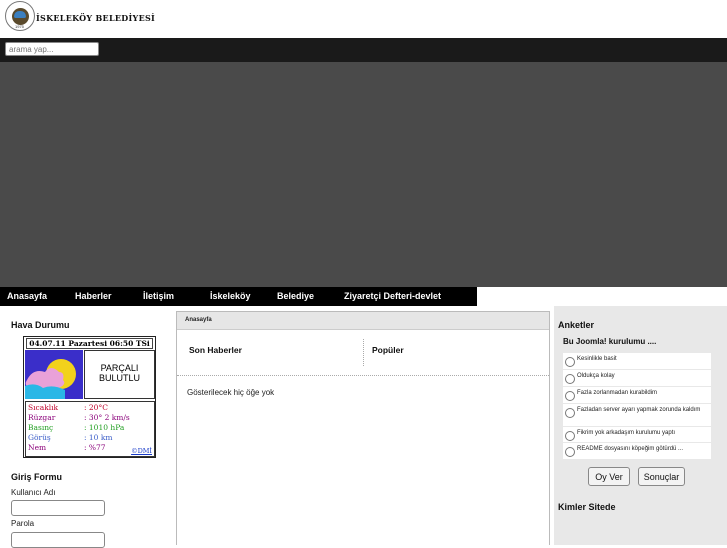 Image resolution: width=727 pixels, height=548 pixels. What do you see at coordinates (637, 361) in the screenshot?
I see `poll-option: Kesinlikle basit` at bounding box center [637, 361].